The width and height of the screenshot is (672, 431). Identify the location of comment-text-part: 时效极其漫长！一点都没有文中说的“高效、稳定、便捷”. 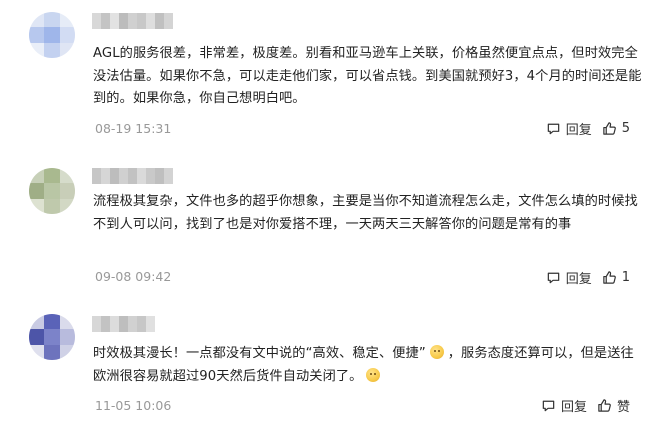
(259, 353).